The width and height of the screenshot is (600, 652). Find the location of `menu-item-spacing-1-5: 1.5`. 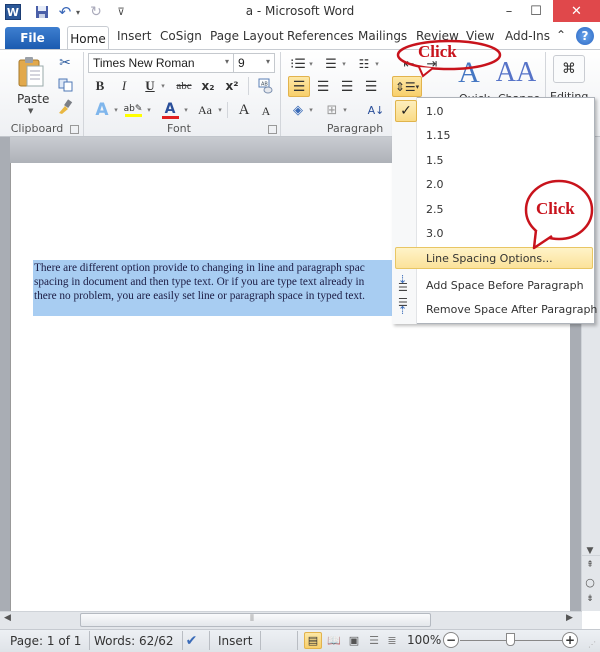

menu-item-spacing-1-5: 1.5 is located at coordinates (435, 160).